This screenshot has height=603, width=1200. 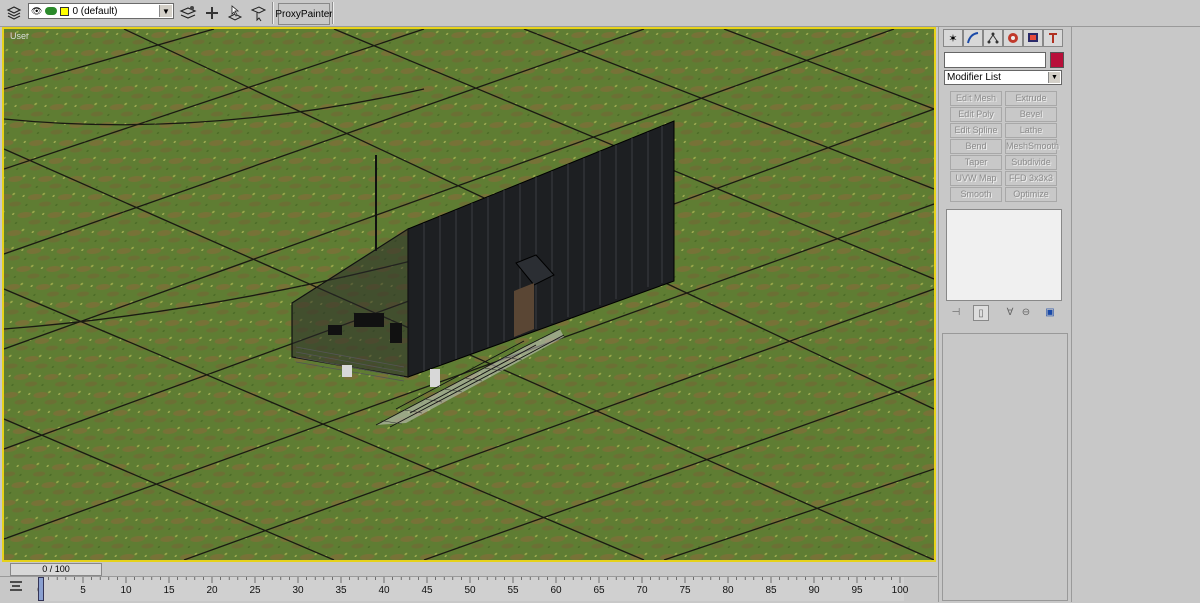 I want to click on modifier-button: Bevel, so click(x=1031, y=114).